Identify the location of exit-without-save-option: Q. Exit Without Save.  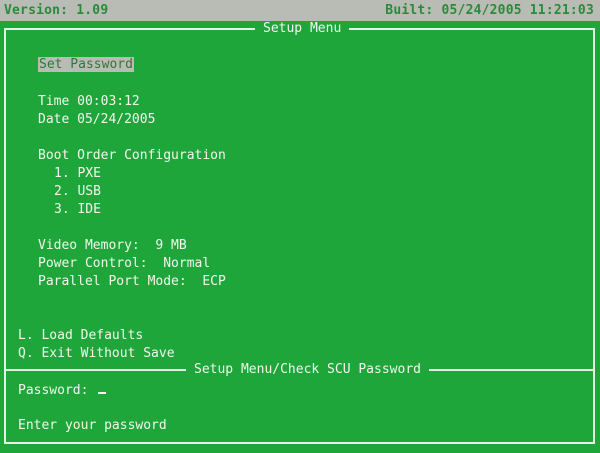
(96, 354).